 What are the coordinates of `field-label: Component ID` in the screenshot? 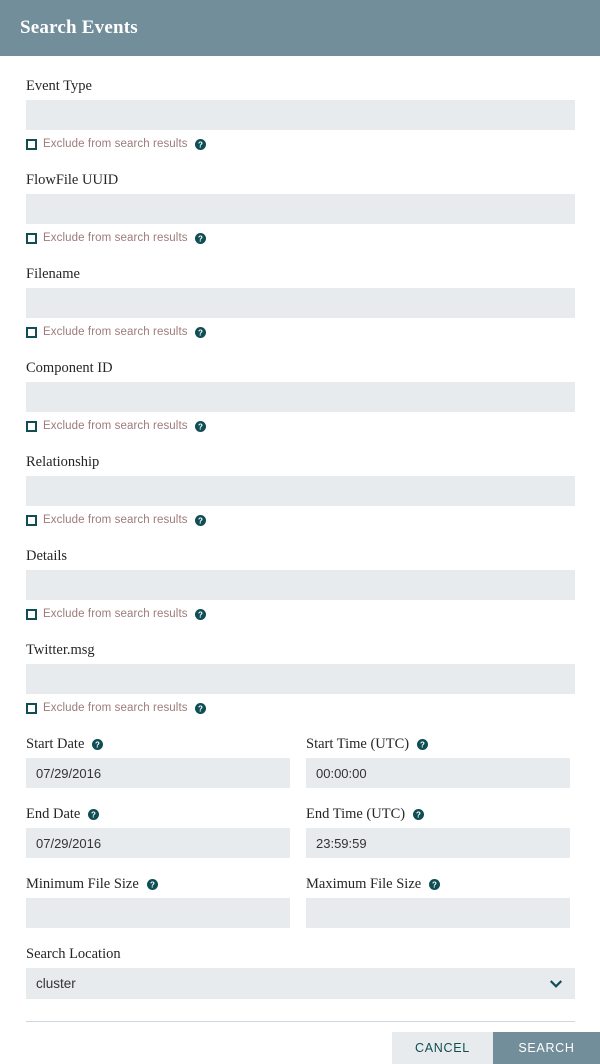 It's located at (69, 368).